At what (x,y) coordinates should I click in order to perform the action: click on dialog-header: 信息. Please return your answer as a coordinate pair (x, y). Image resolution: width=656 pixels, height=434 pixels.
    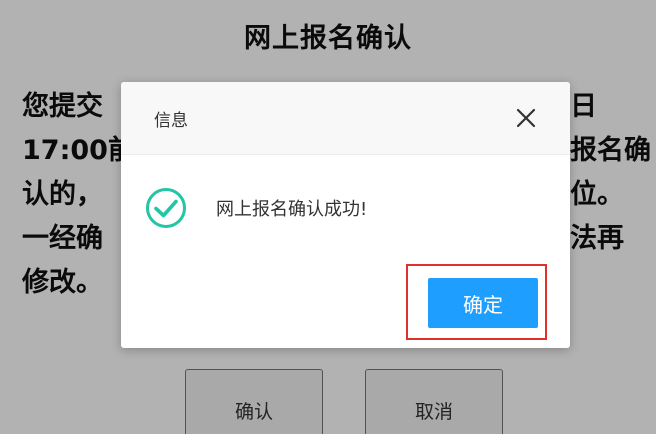
    Looking at the image, I should click on (345, 118).